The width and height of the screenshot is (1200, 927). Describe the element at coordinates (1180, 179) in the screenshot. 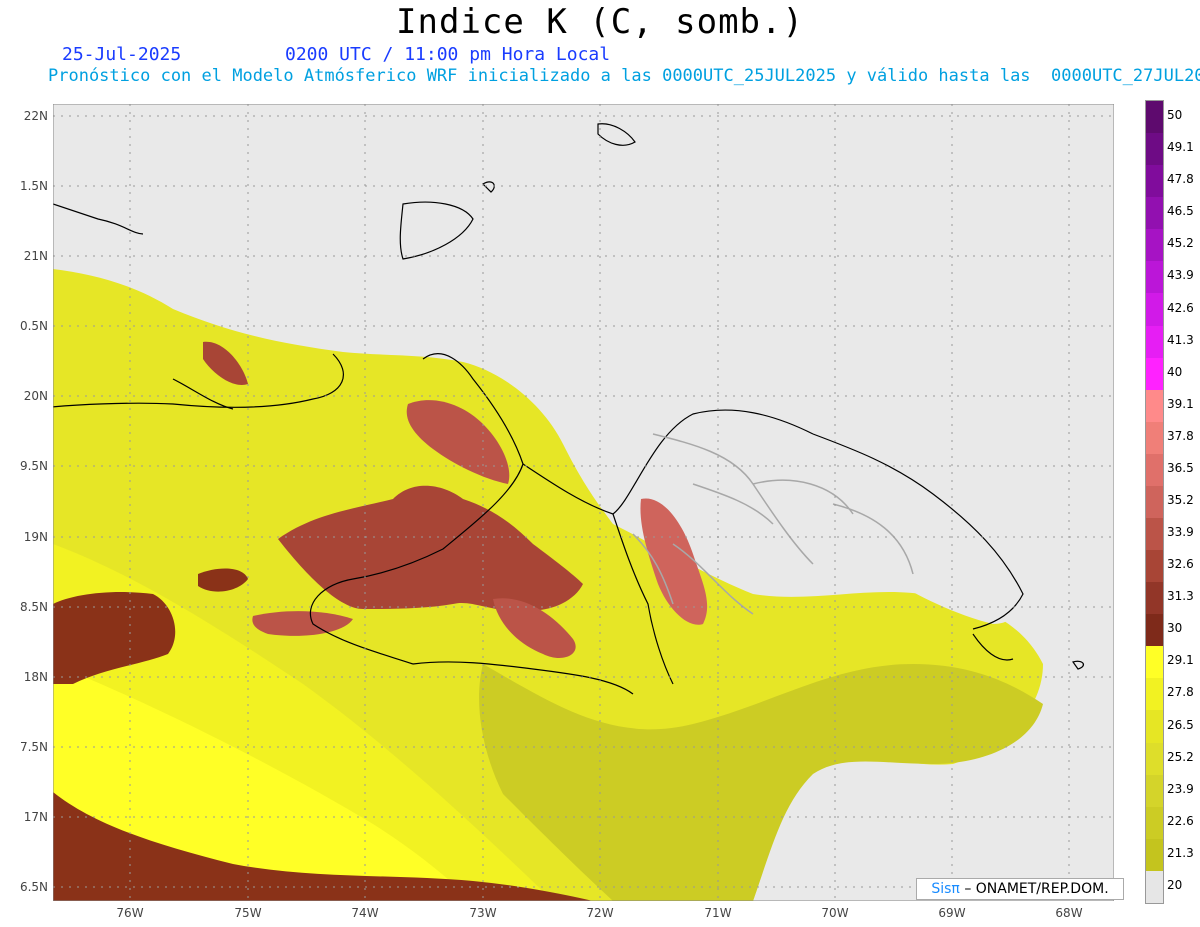

I see `colorbar-label: 47.8` at that location.